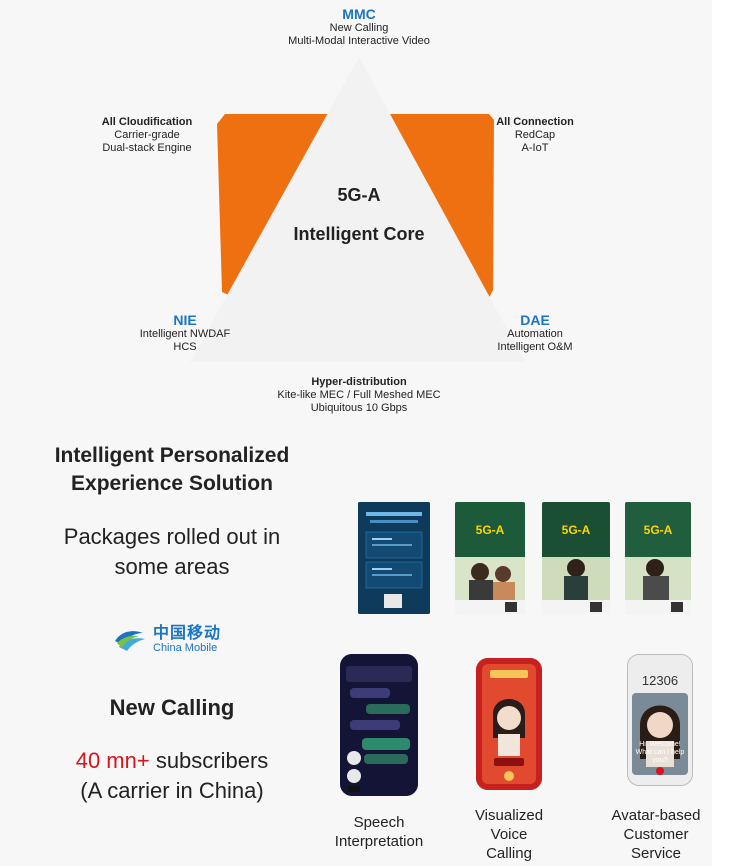  I want to click on poster-1-art, so click(394, 558).